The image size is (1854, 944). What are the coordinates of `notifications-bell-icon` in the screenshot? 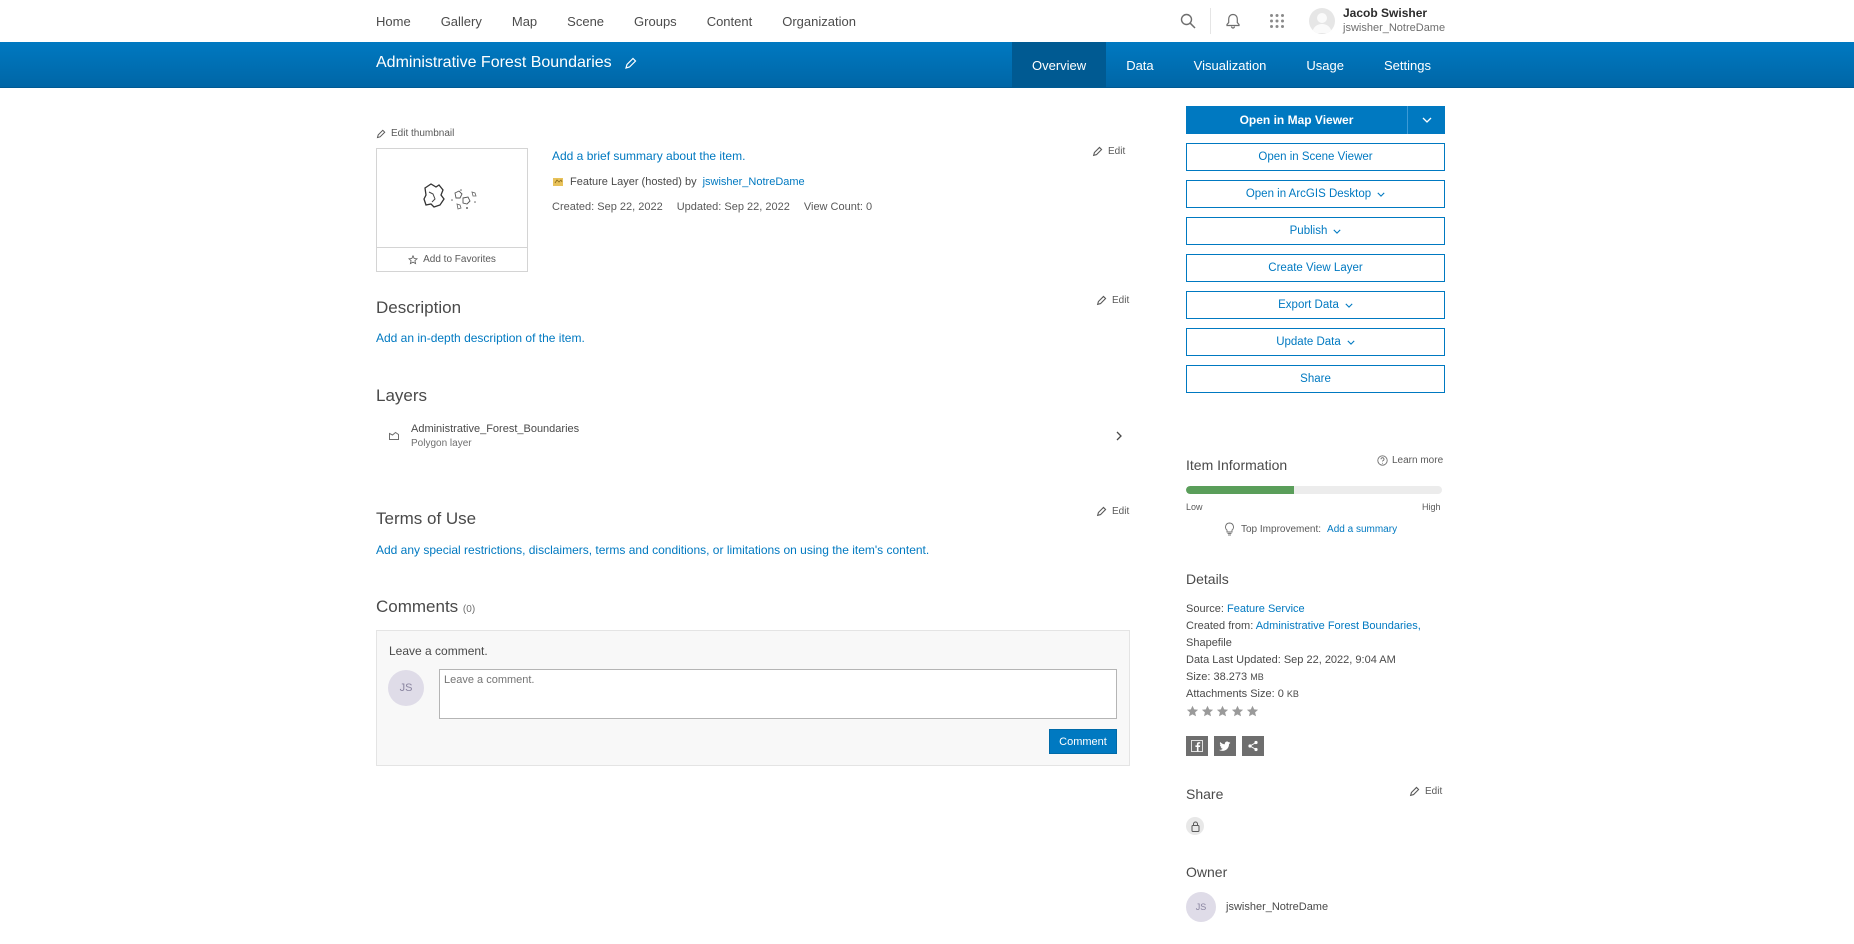 It's located at (1233, 21).